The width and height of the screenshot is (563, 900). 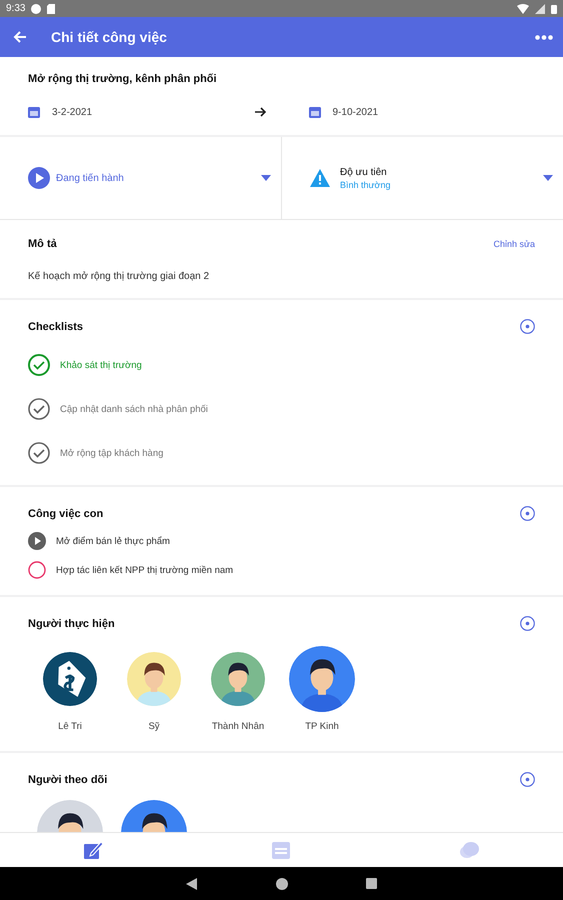 I want to click on section-heading: Checklists, so click(x=56, y=326).